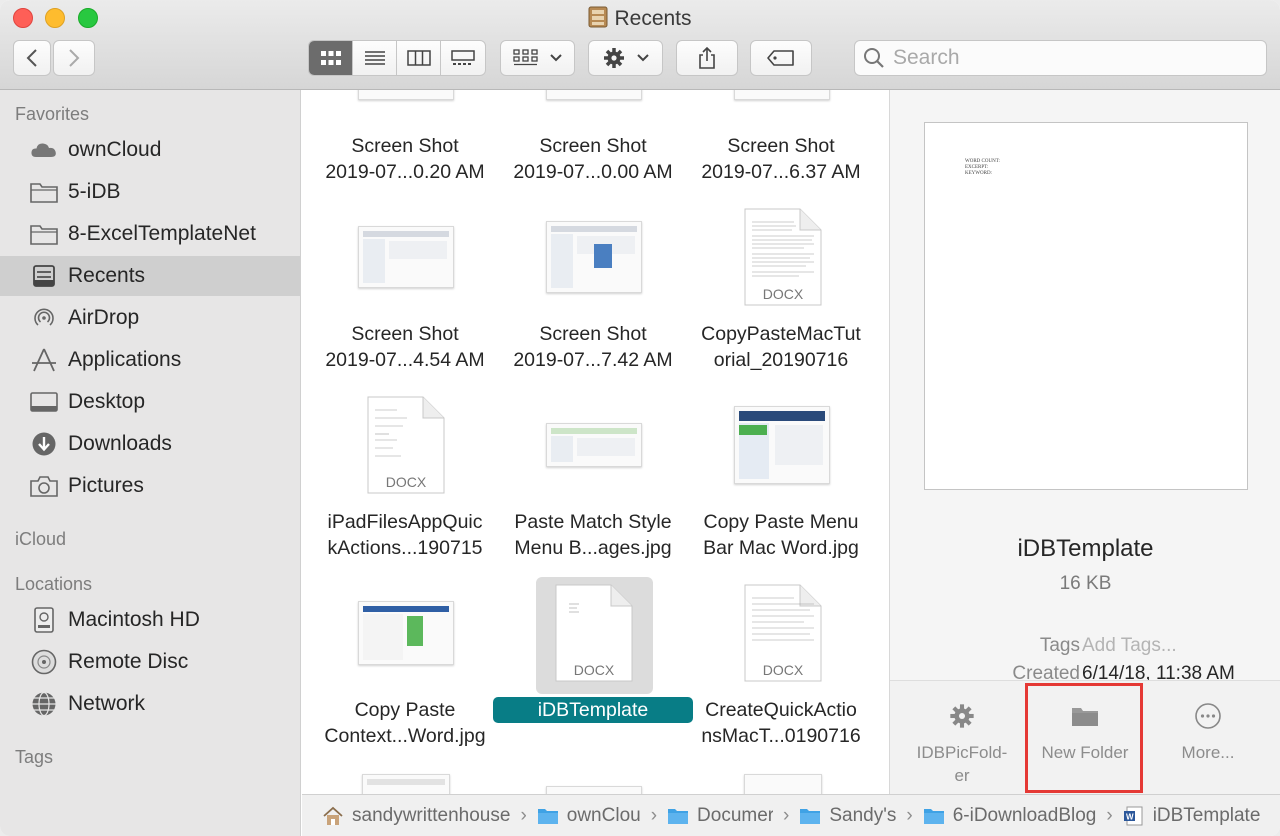  What do you see at coordinates (150, 444) in the screenshot?
I see `sidebar-item-downloads: Downloads` at bounding box center [150, 444].